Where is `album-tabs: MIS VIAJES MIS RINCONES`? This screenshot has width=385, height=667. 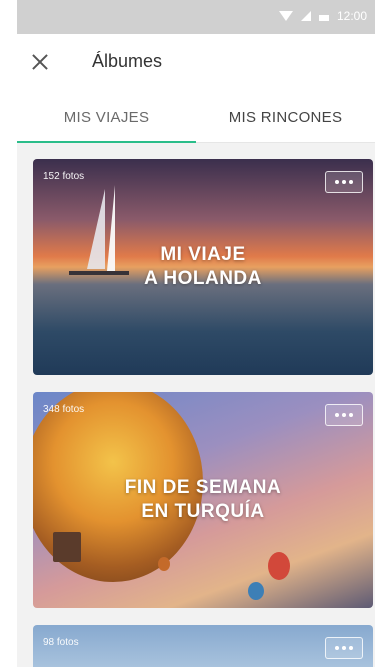
album-tabs: MIS VIAJES MIS RINCONES is located at coordinates (196, 117).